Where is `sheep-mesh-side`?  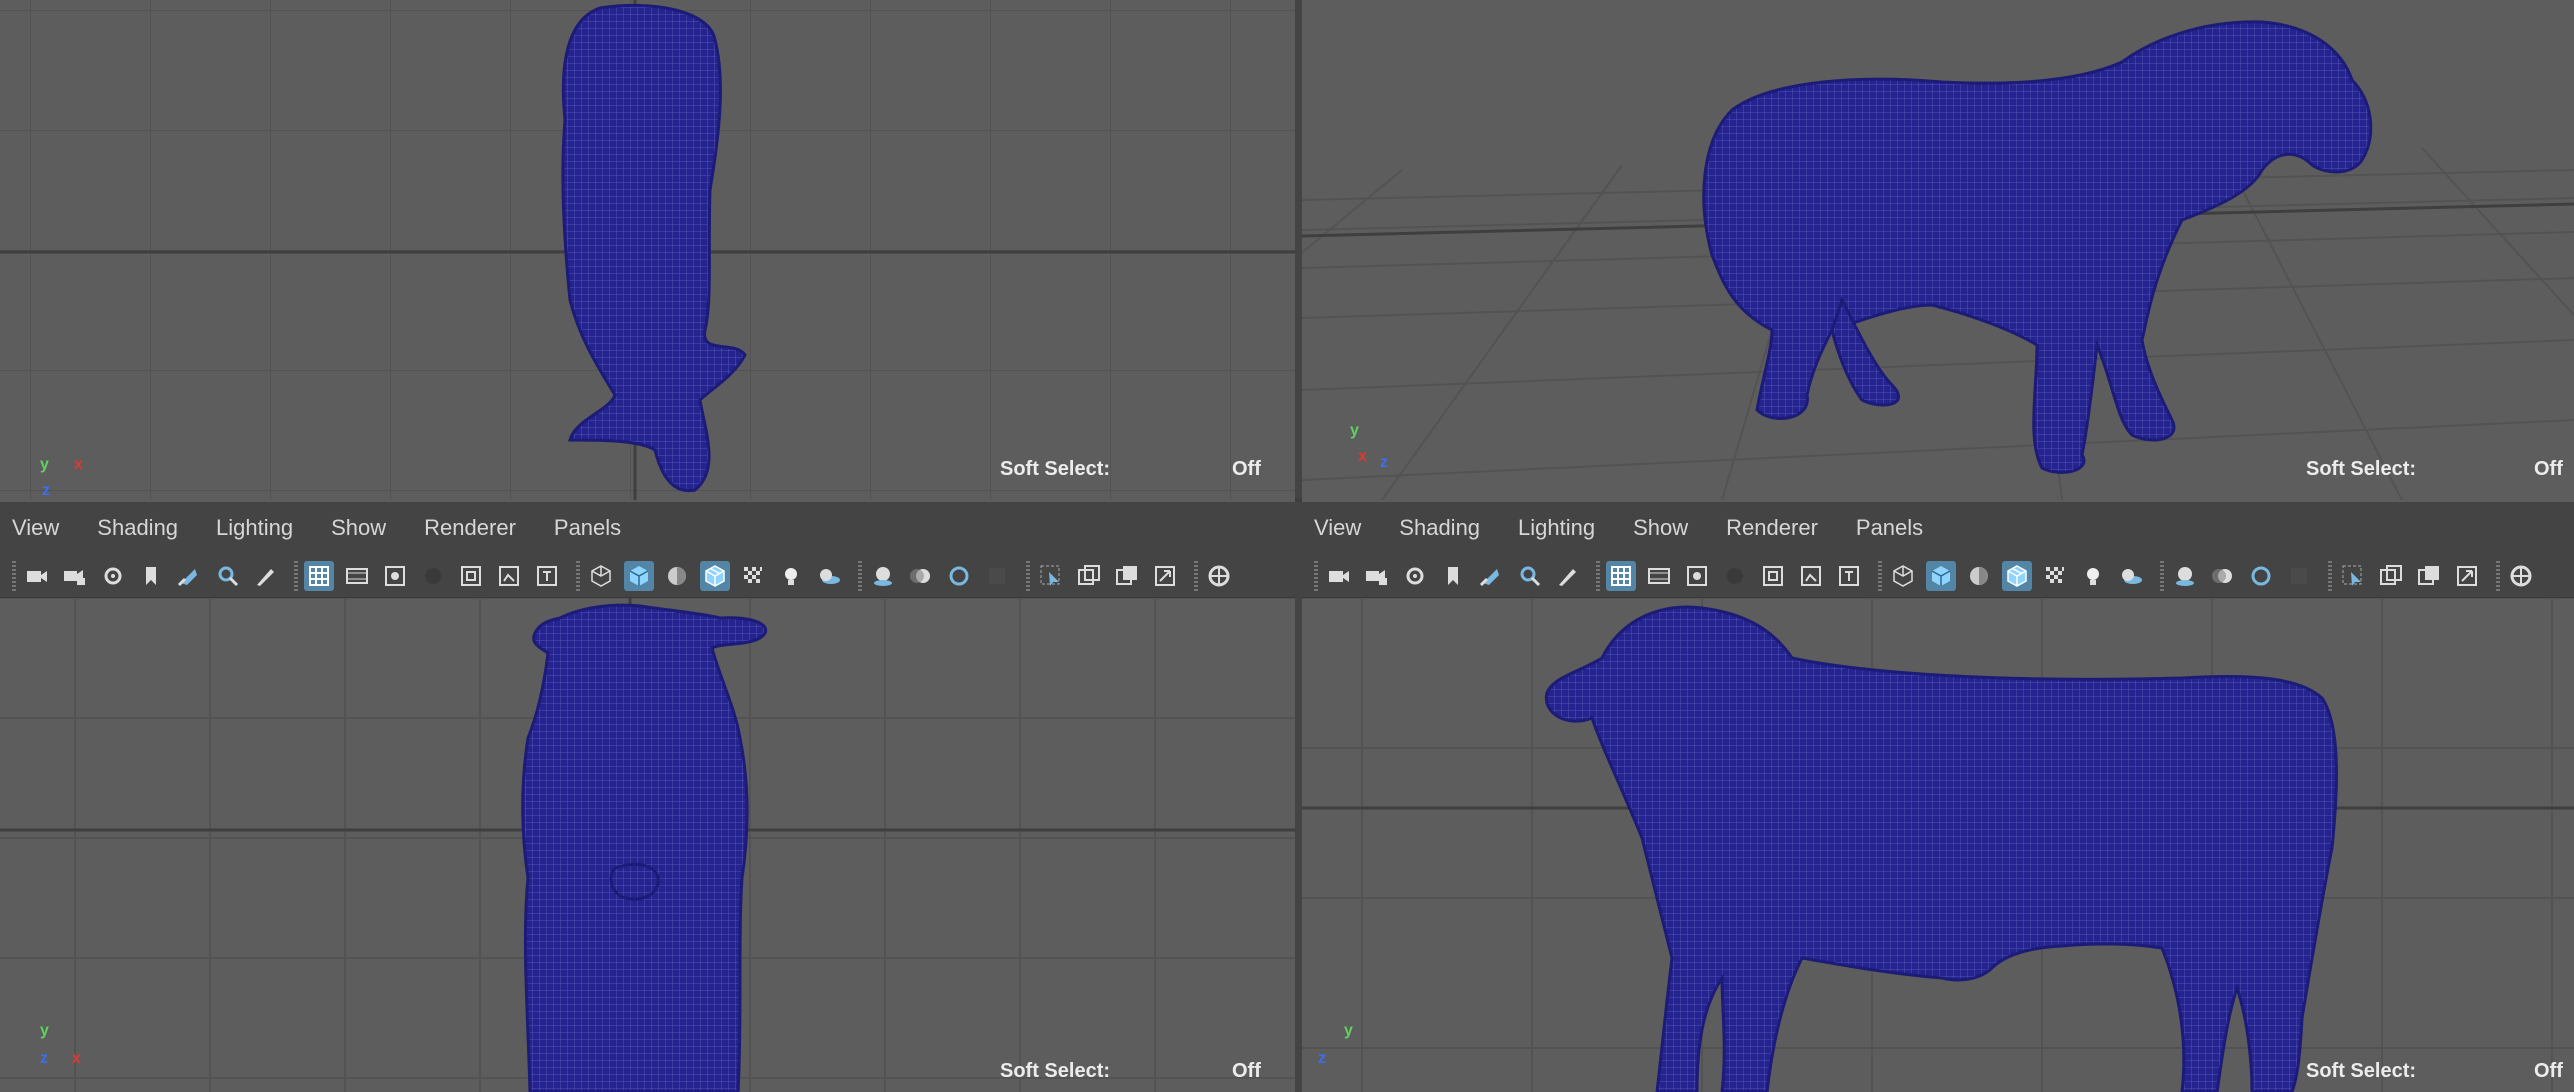
sheep-mesh-side is located at coordinates (1941, 848).